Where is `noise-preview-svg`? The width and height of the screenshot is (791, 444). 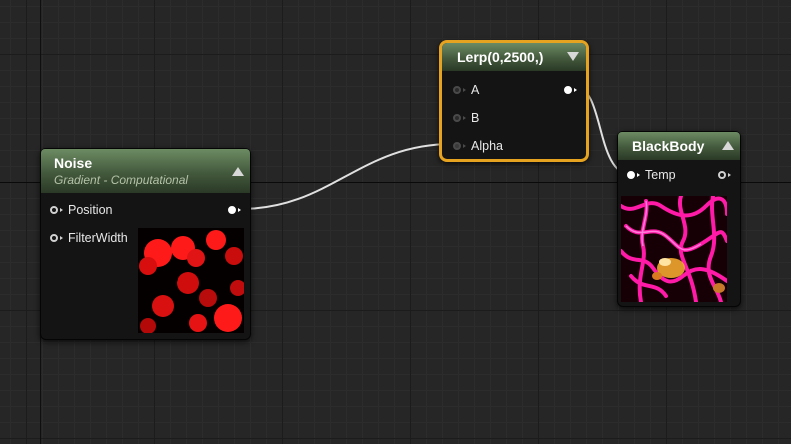
noise-preview-svg is located at coordinates (191, 280).